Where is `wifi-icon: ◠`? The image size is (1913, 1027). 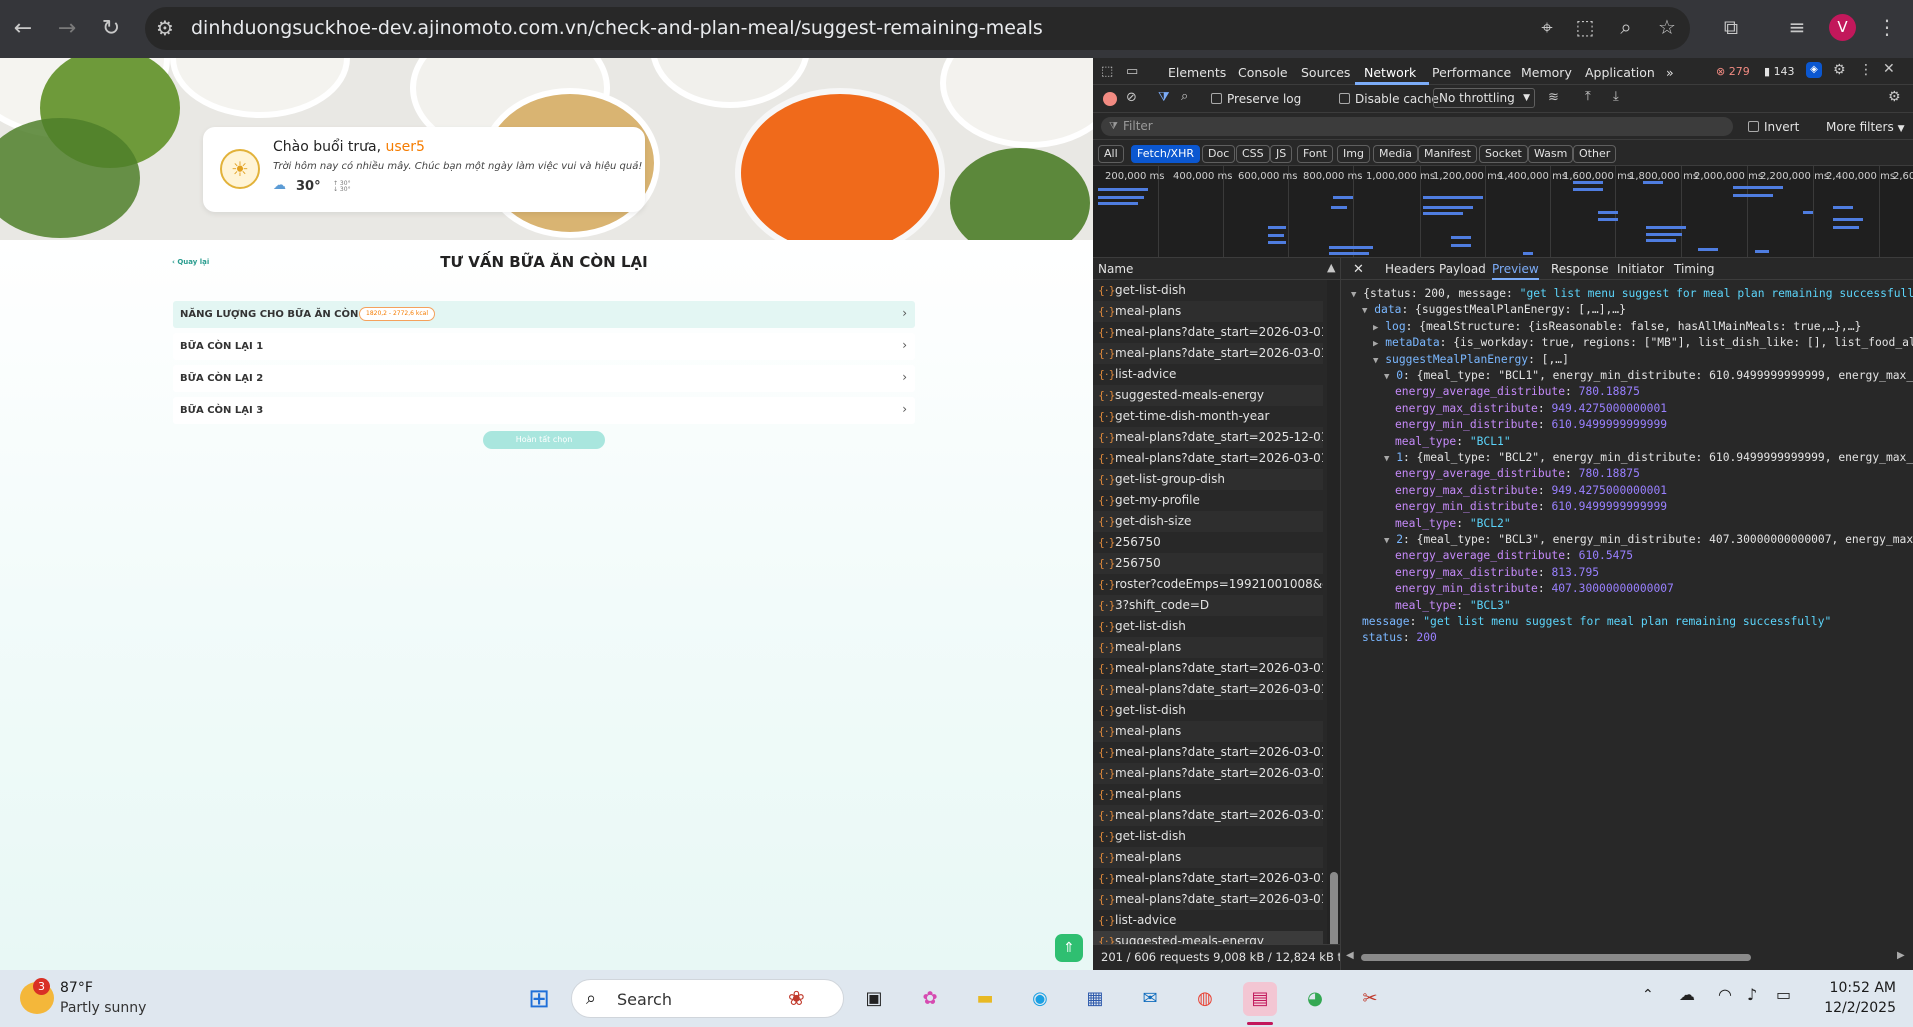 wifi-icon: ◠ is located at coordinates (1725, 994).